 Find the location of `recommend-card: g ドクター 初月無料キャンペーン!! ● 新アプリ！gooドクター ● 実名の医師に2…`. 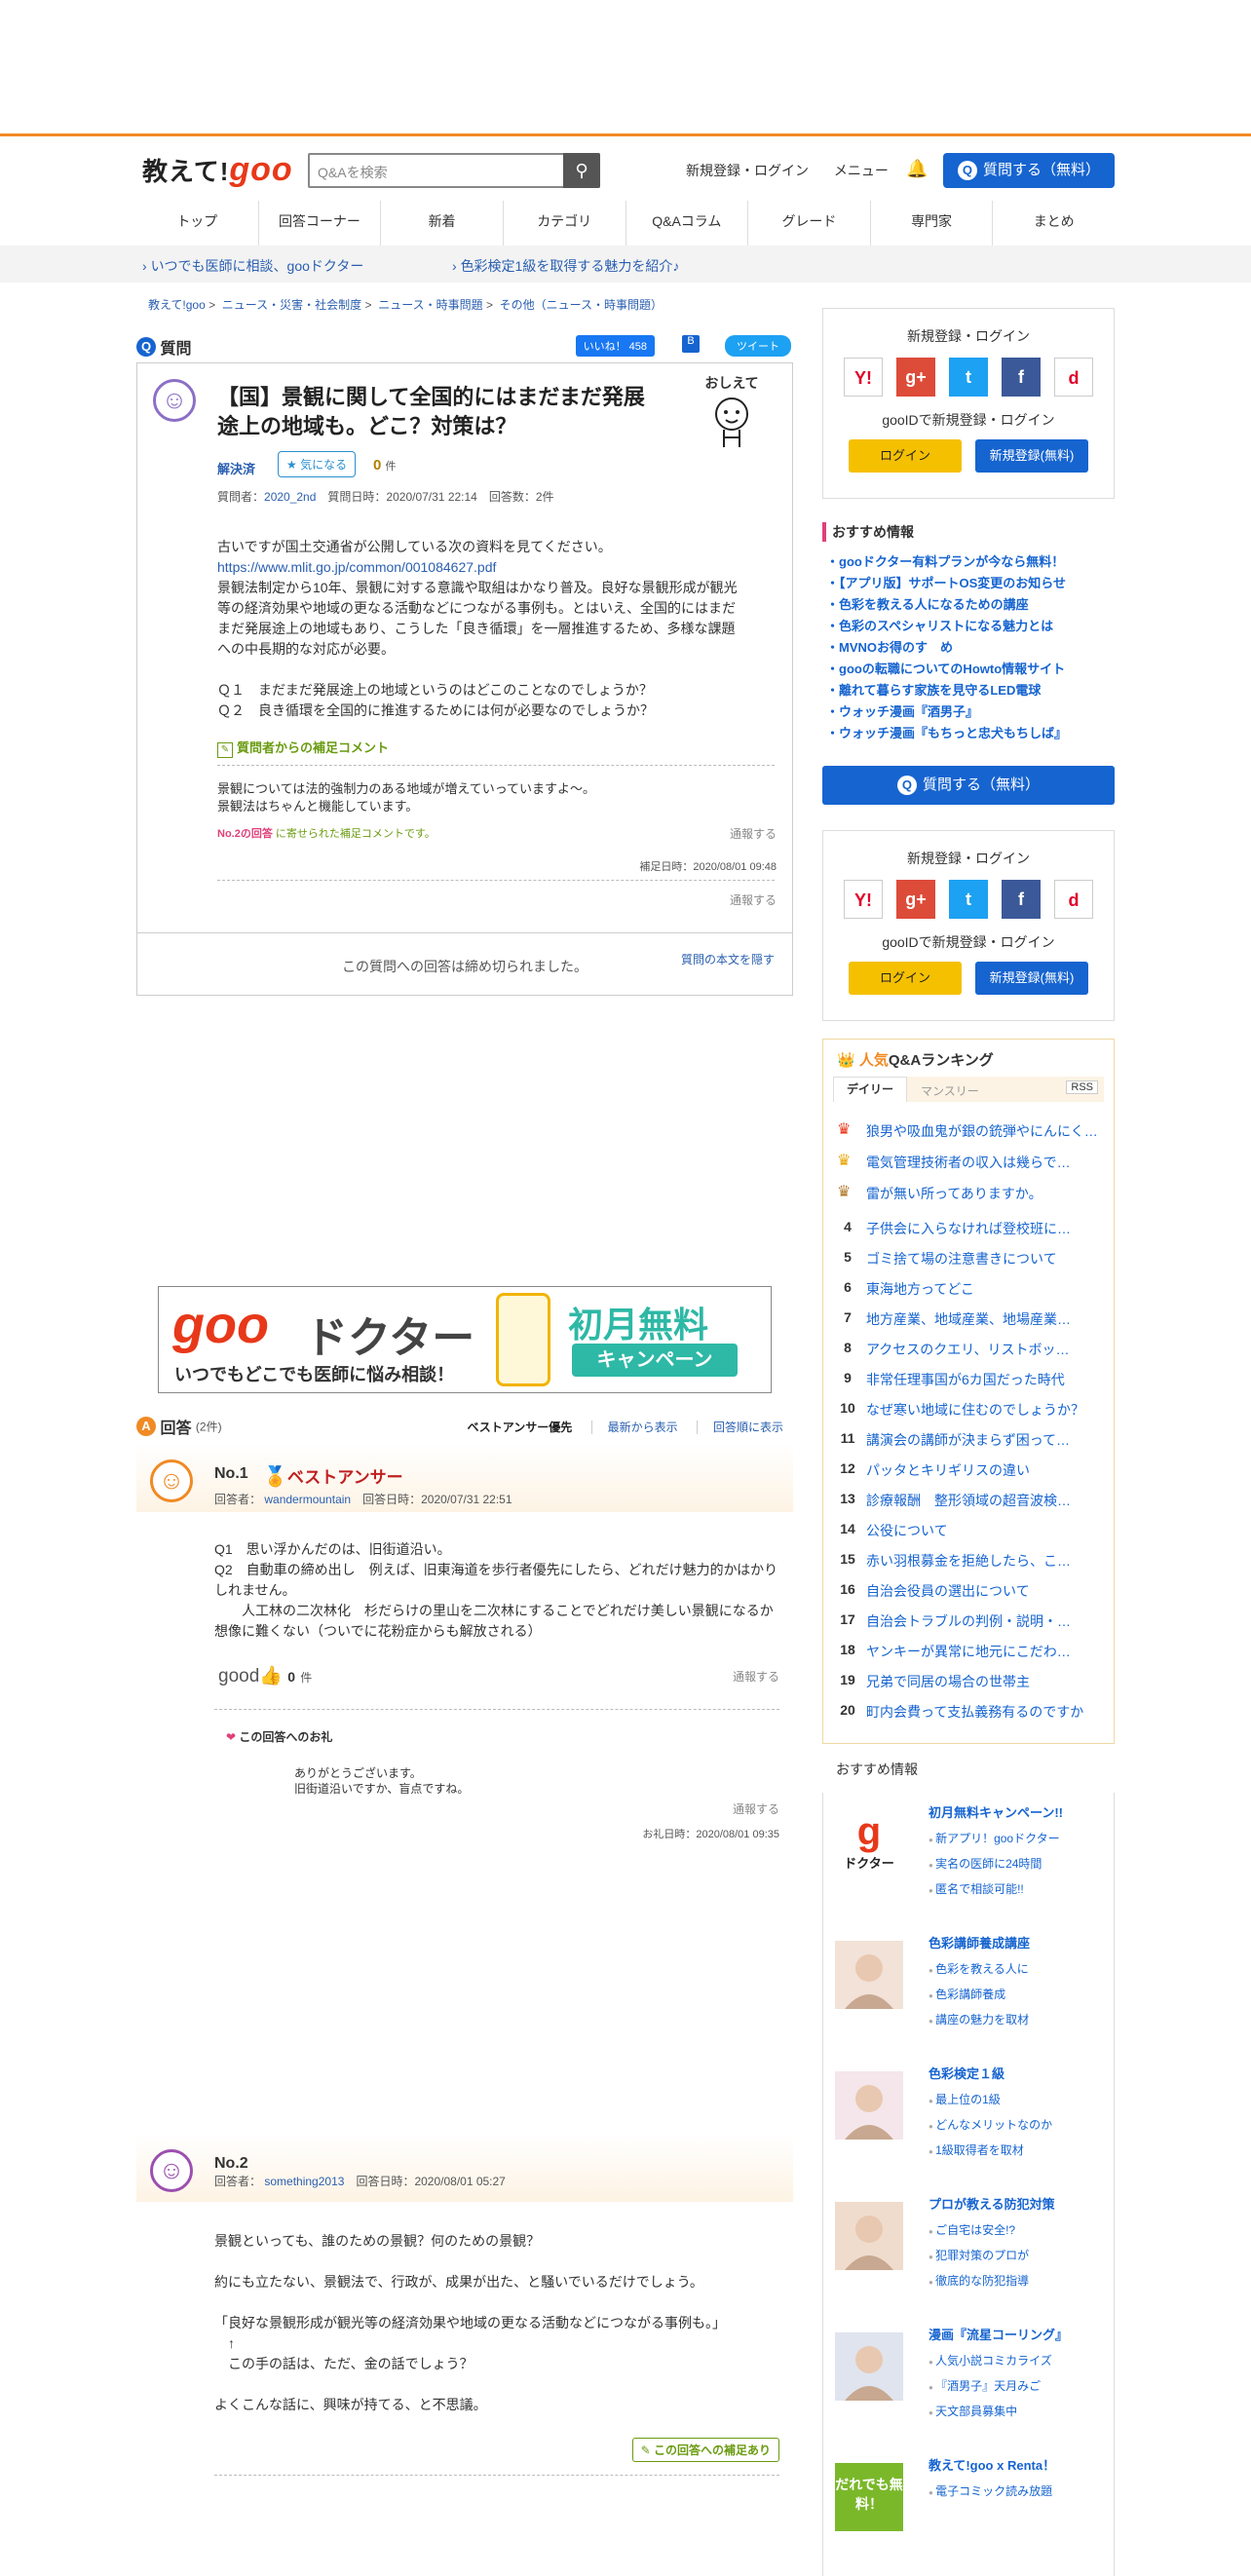

recommend-card: g ドクター 初月無料キャンペーン!! ● 新アプリ！gooドクター ● 実名の医師に2… is located at coordinates (968, 1858).